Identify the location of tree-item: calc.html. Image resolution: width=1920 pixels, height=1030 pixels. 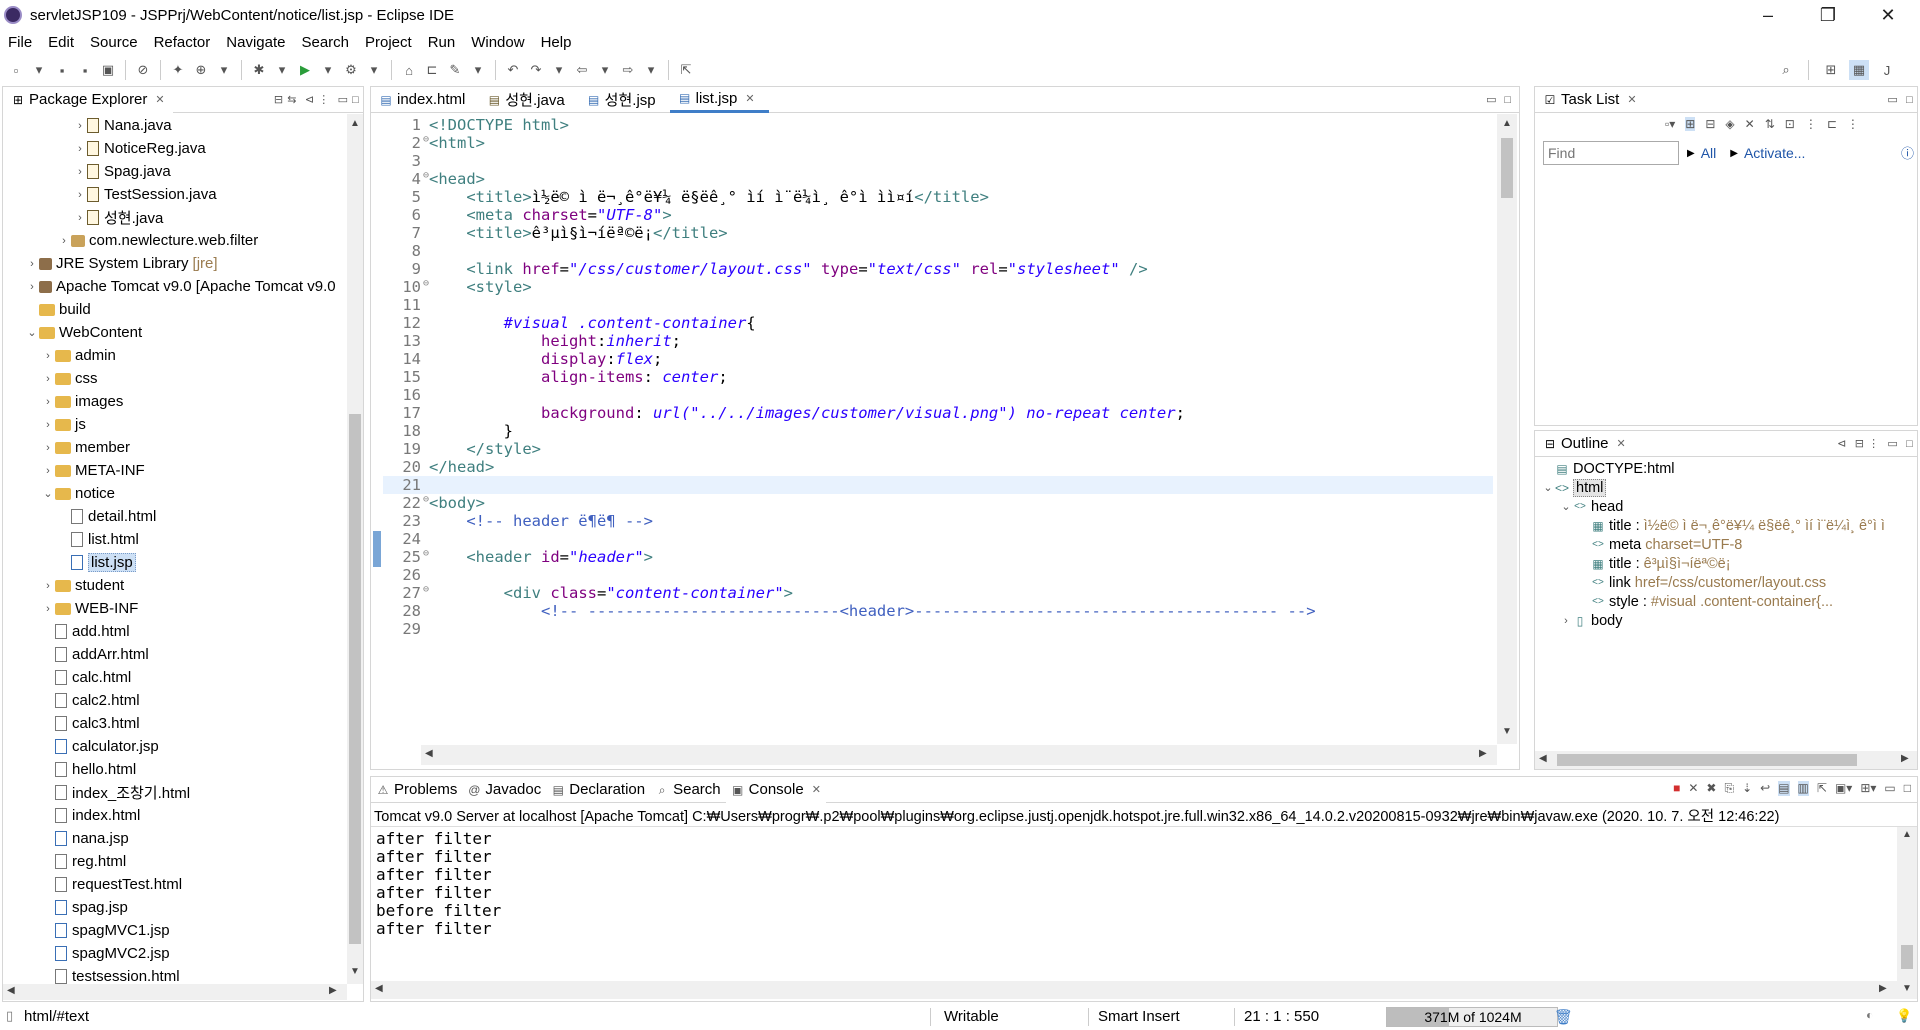
(174, 677).